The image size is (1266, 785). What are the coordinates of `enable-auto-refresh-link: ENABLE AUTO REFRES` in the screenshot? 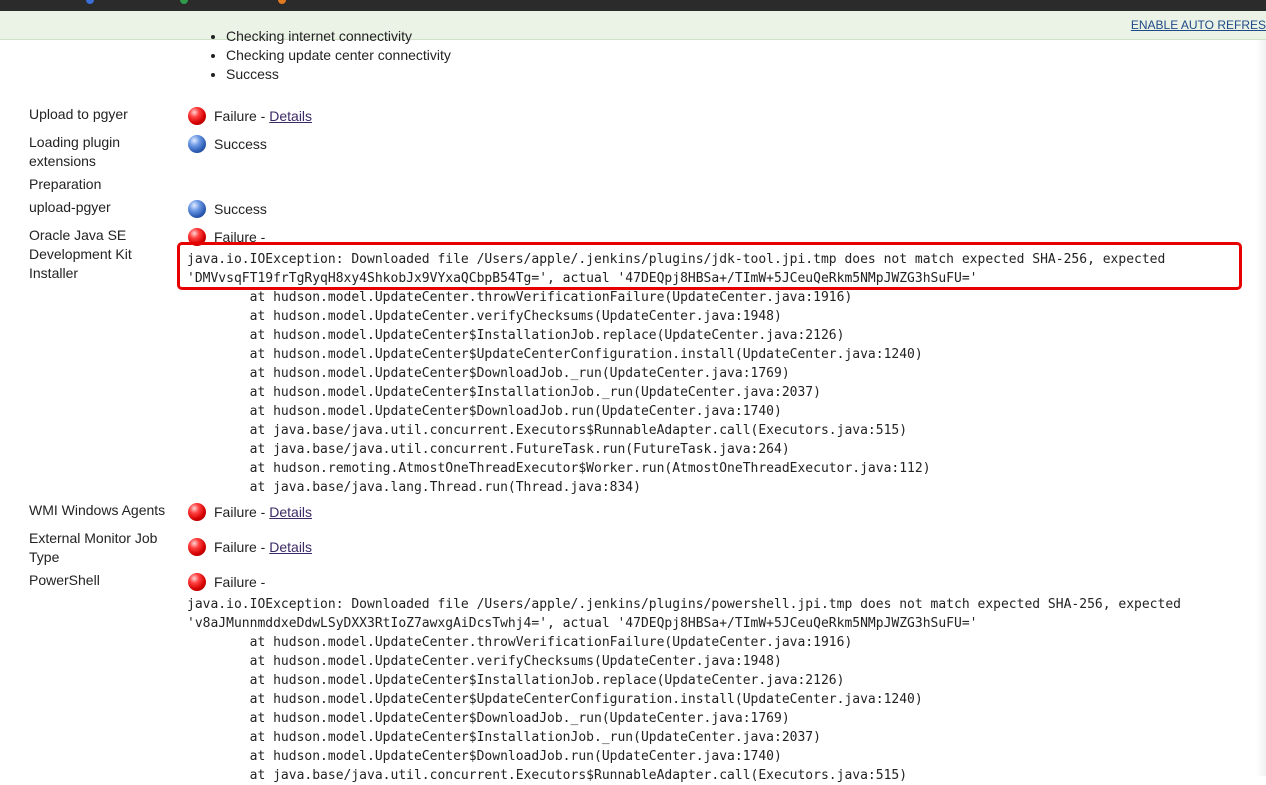 It's located at (1198, 25).